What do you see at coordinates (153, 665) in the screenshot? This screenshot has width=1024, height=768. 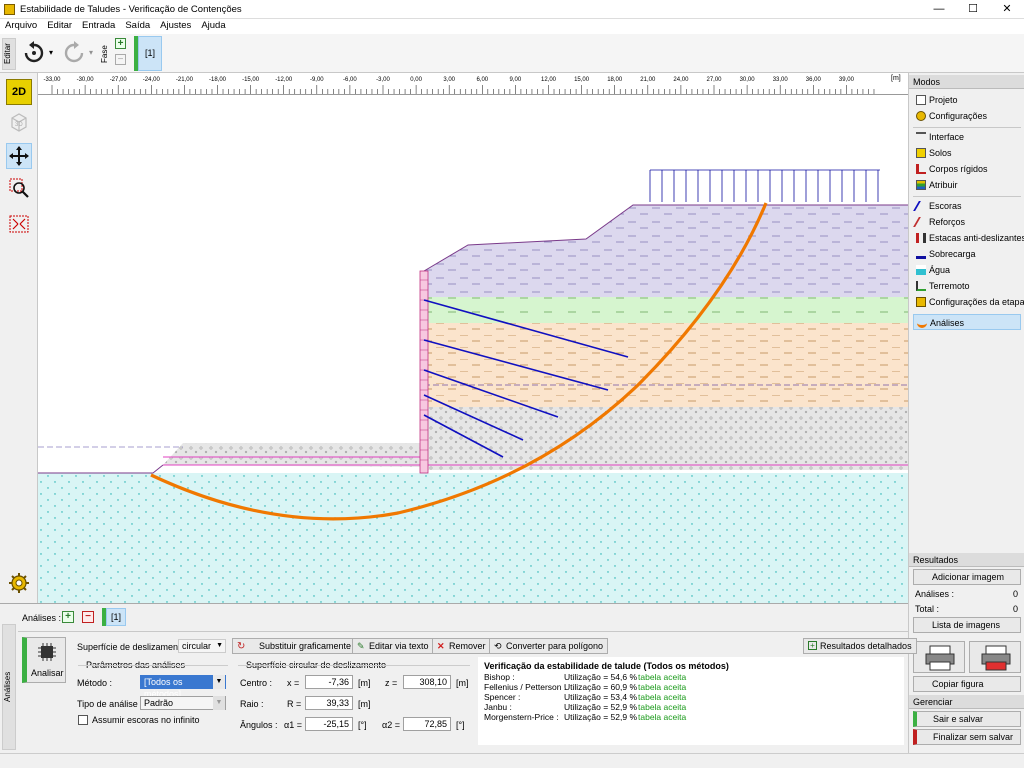 I see `params-divider` at bounding box center [153, 665].